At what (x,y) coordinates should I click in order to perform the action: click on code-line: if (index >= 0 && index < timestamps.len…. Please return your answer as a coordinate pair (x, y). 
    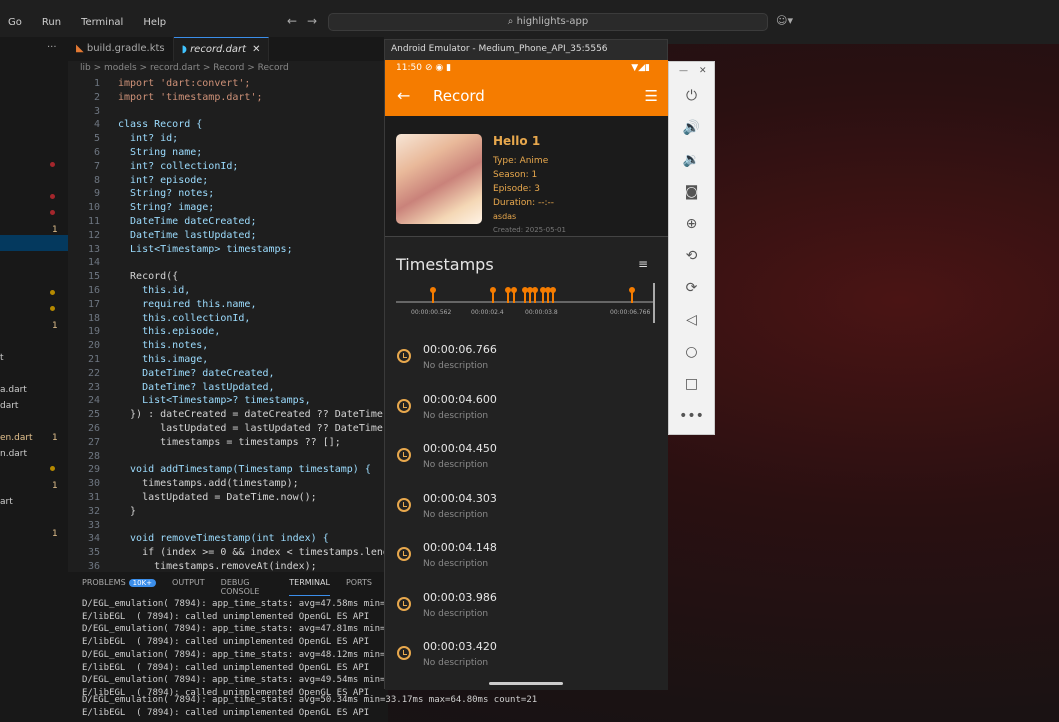
    Looking at the image, I should click on (251, 553).